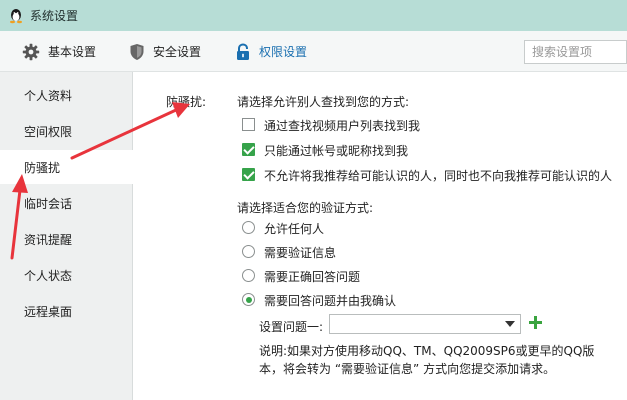 The height and width of the screenshot is (400, 627). I want to click on find-video-list-label: 通过查找视频用户列表找到我, so click(342, 125).